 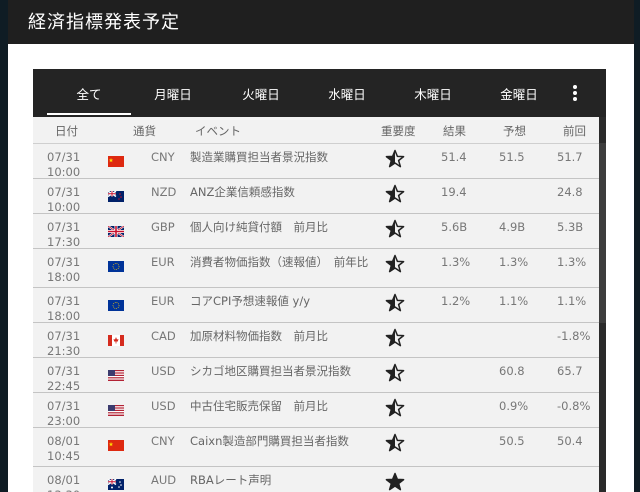 I want to click on row-actual: 1.3%, so click(x=456, y=262).